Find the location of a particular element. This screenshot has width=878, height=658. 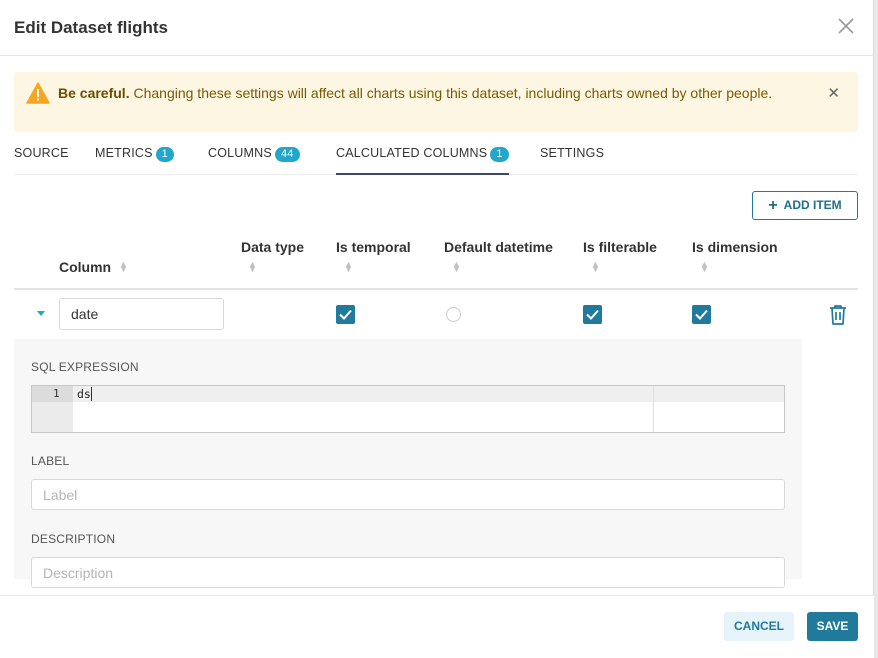

text-cursor is located at coordinates (91, 394).